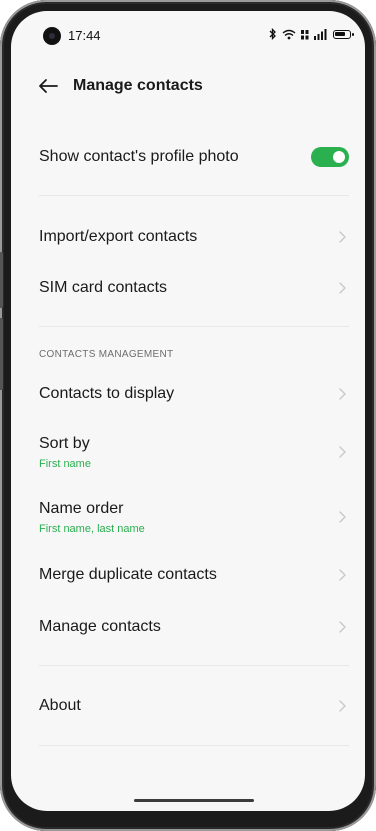 The width and height of the screenshot is (376, 831). I want to click on sim-contacts-row: SIM card contacts, so click(194, 288).